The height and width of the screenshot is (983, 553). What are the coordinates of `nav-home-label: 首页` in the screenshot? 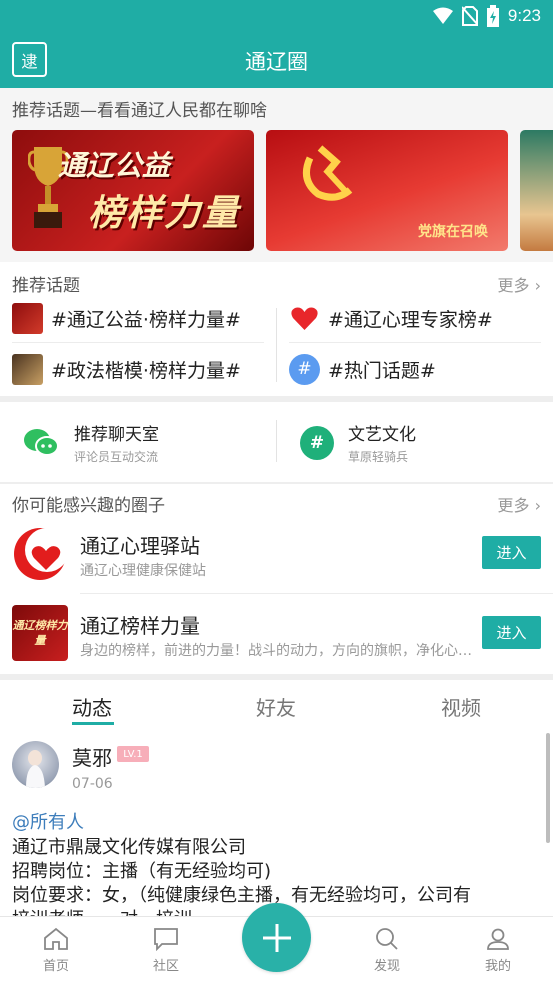 It's located at (55, 966).